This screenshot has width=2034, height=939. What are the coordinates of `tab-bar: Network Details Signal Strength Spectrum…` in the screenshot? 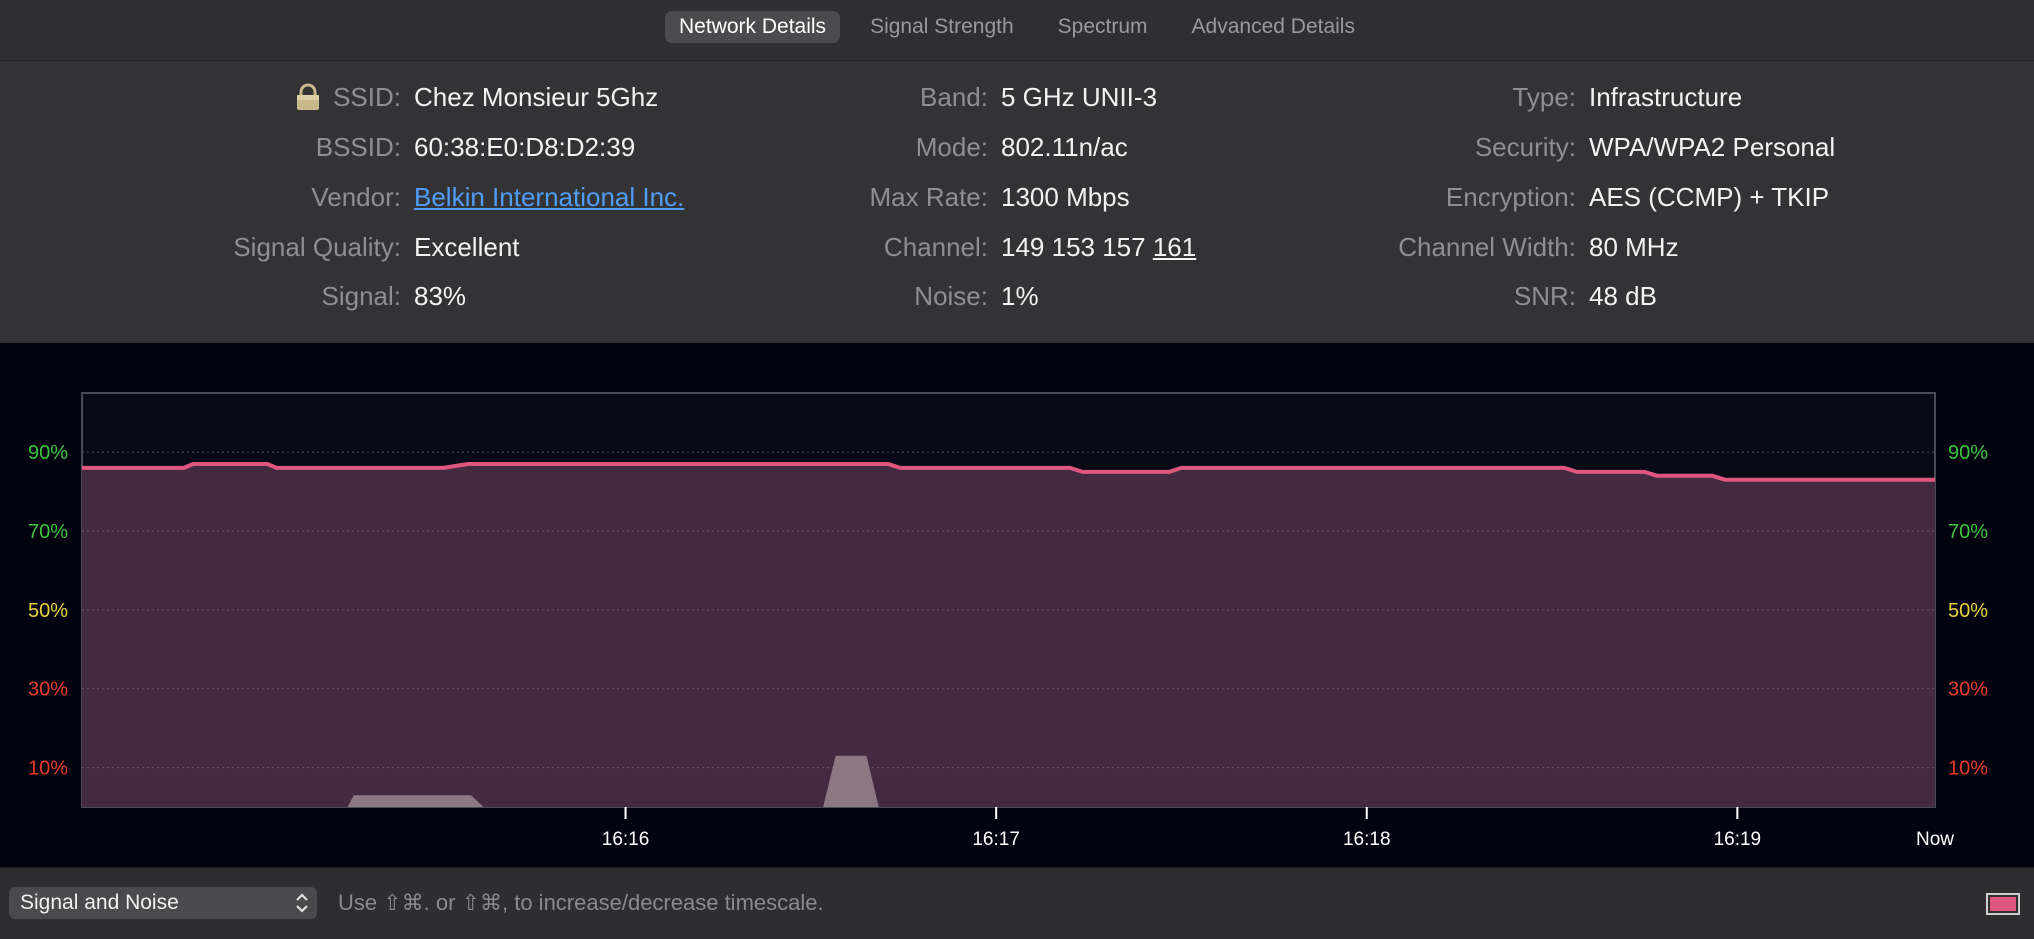 It's located at (1017, 30).